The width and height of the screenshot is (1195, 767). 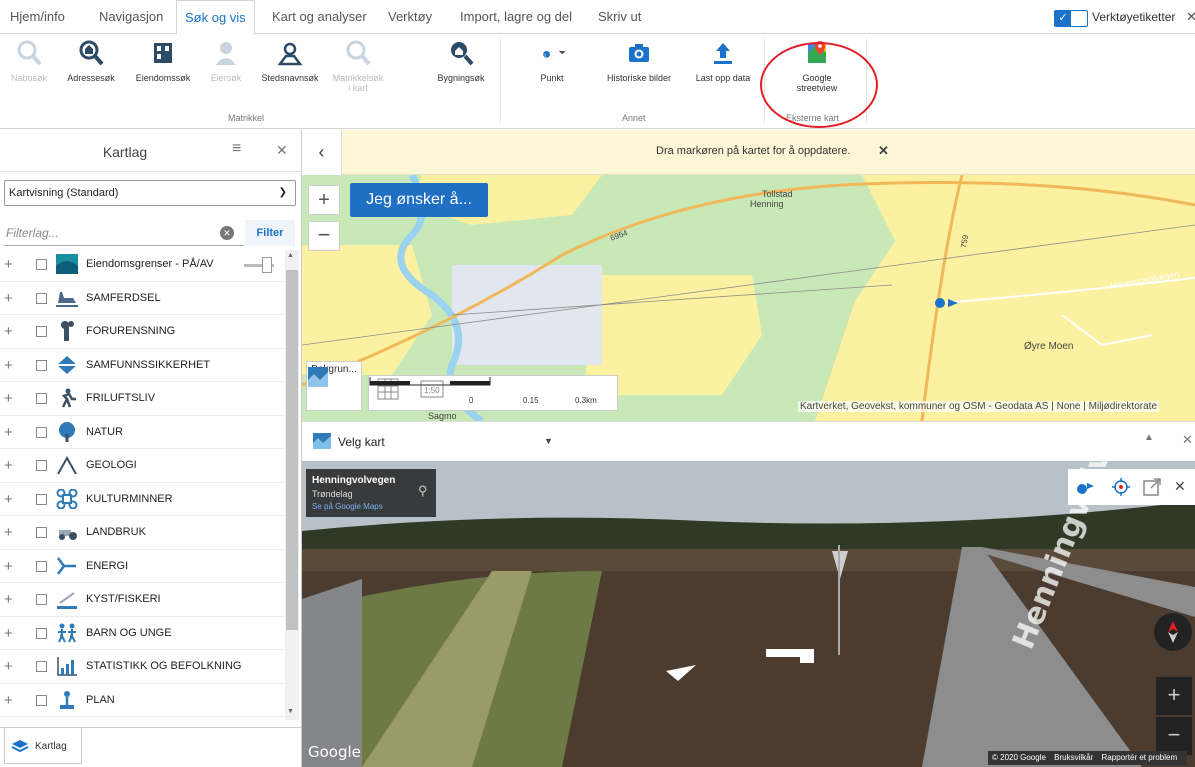 What do you see at coordinates (68, 398) in the screenshot?
I see `outdoor-life-icon` at bounding box center [68, 398].